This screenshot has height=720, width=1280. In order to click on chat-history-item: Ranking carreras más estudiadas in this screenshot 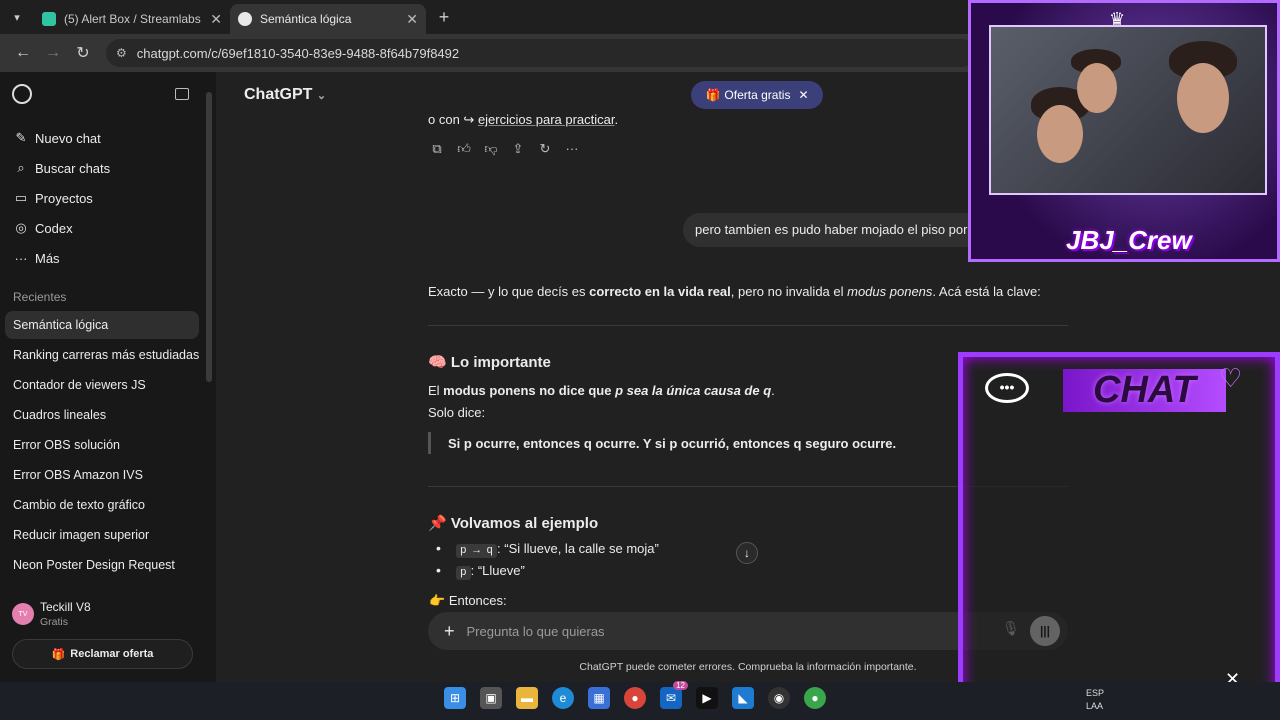, I will do `click(102, 355)`.